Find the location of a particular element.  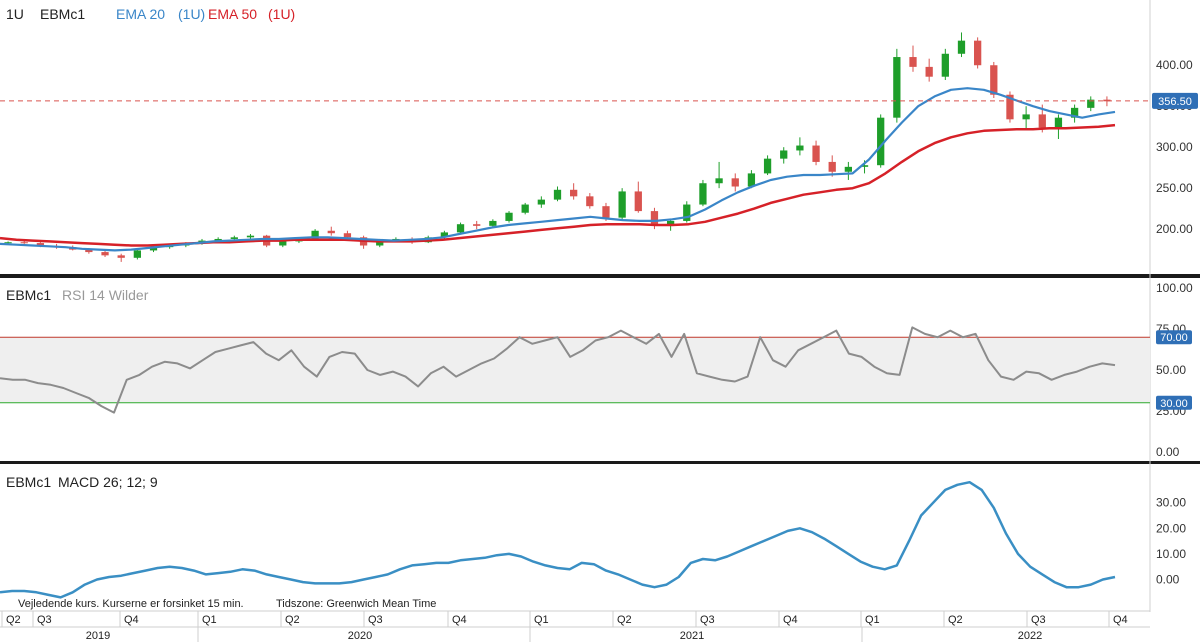

ema20-interval: (1U) is located at coordinates (191, 14).